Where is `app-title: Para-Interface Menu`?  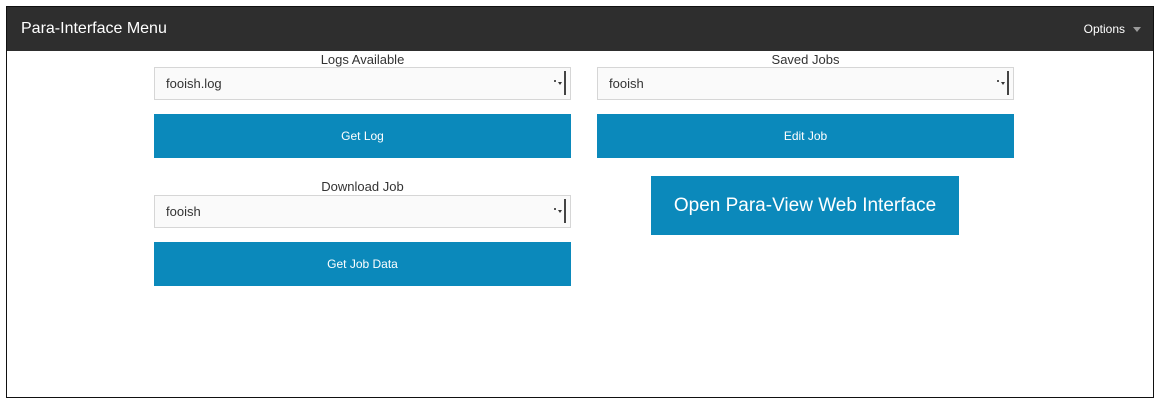
app-title: Para-Interface Menu is located at coordinates (94, 29).